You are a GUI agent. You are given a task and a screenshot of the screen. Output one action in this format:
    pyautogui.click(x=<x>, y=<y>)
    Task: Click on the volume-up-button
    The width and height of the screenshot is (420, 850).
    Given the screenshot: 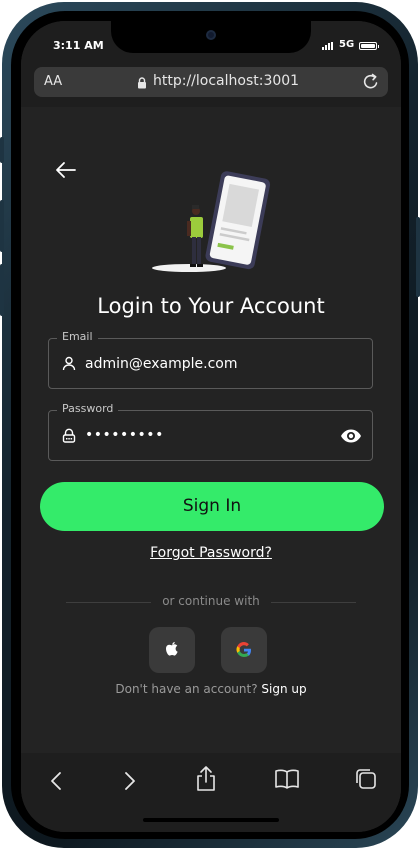 What is the action you would take?
    pyautogui.click(x=2, y=226)
    